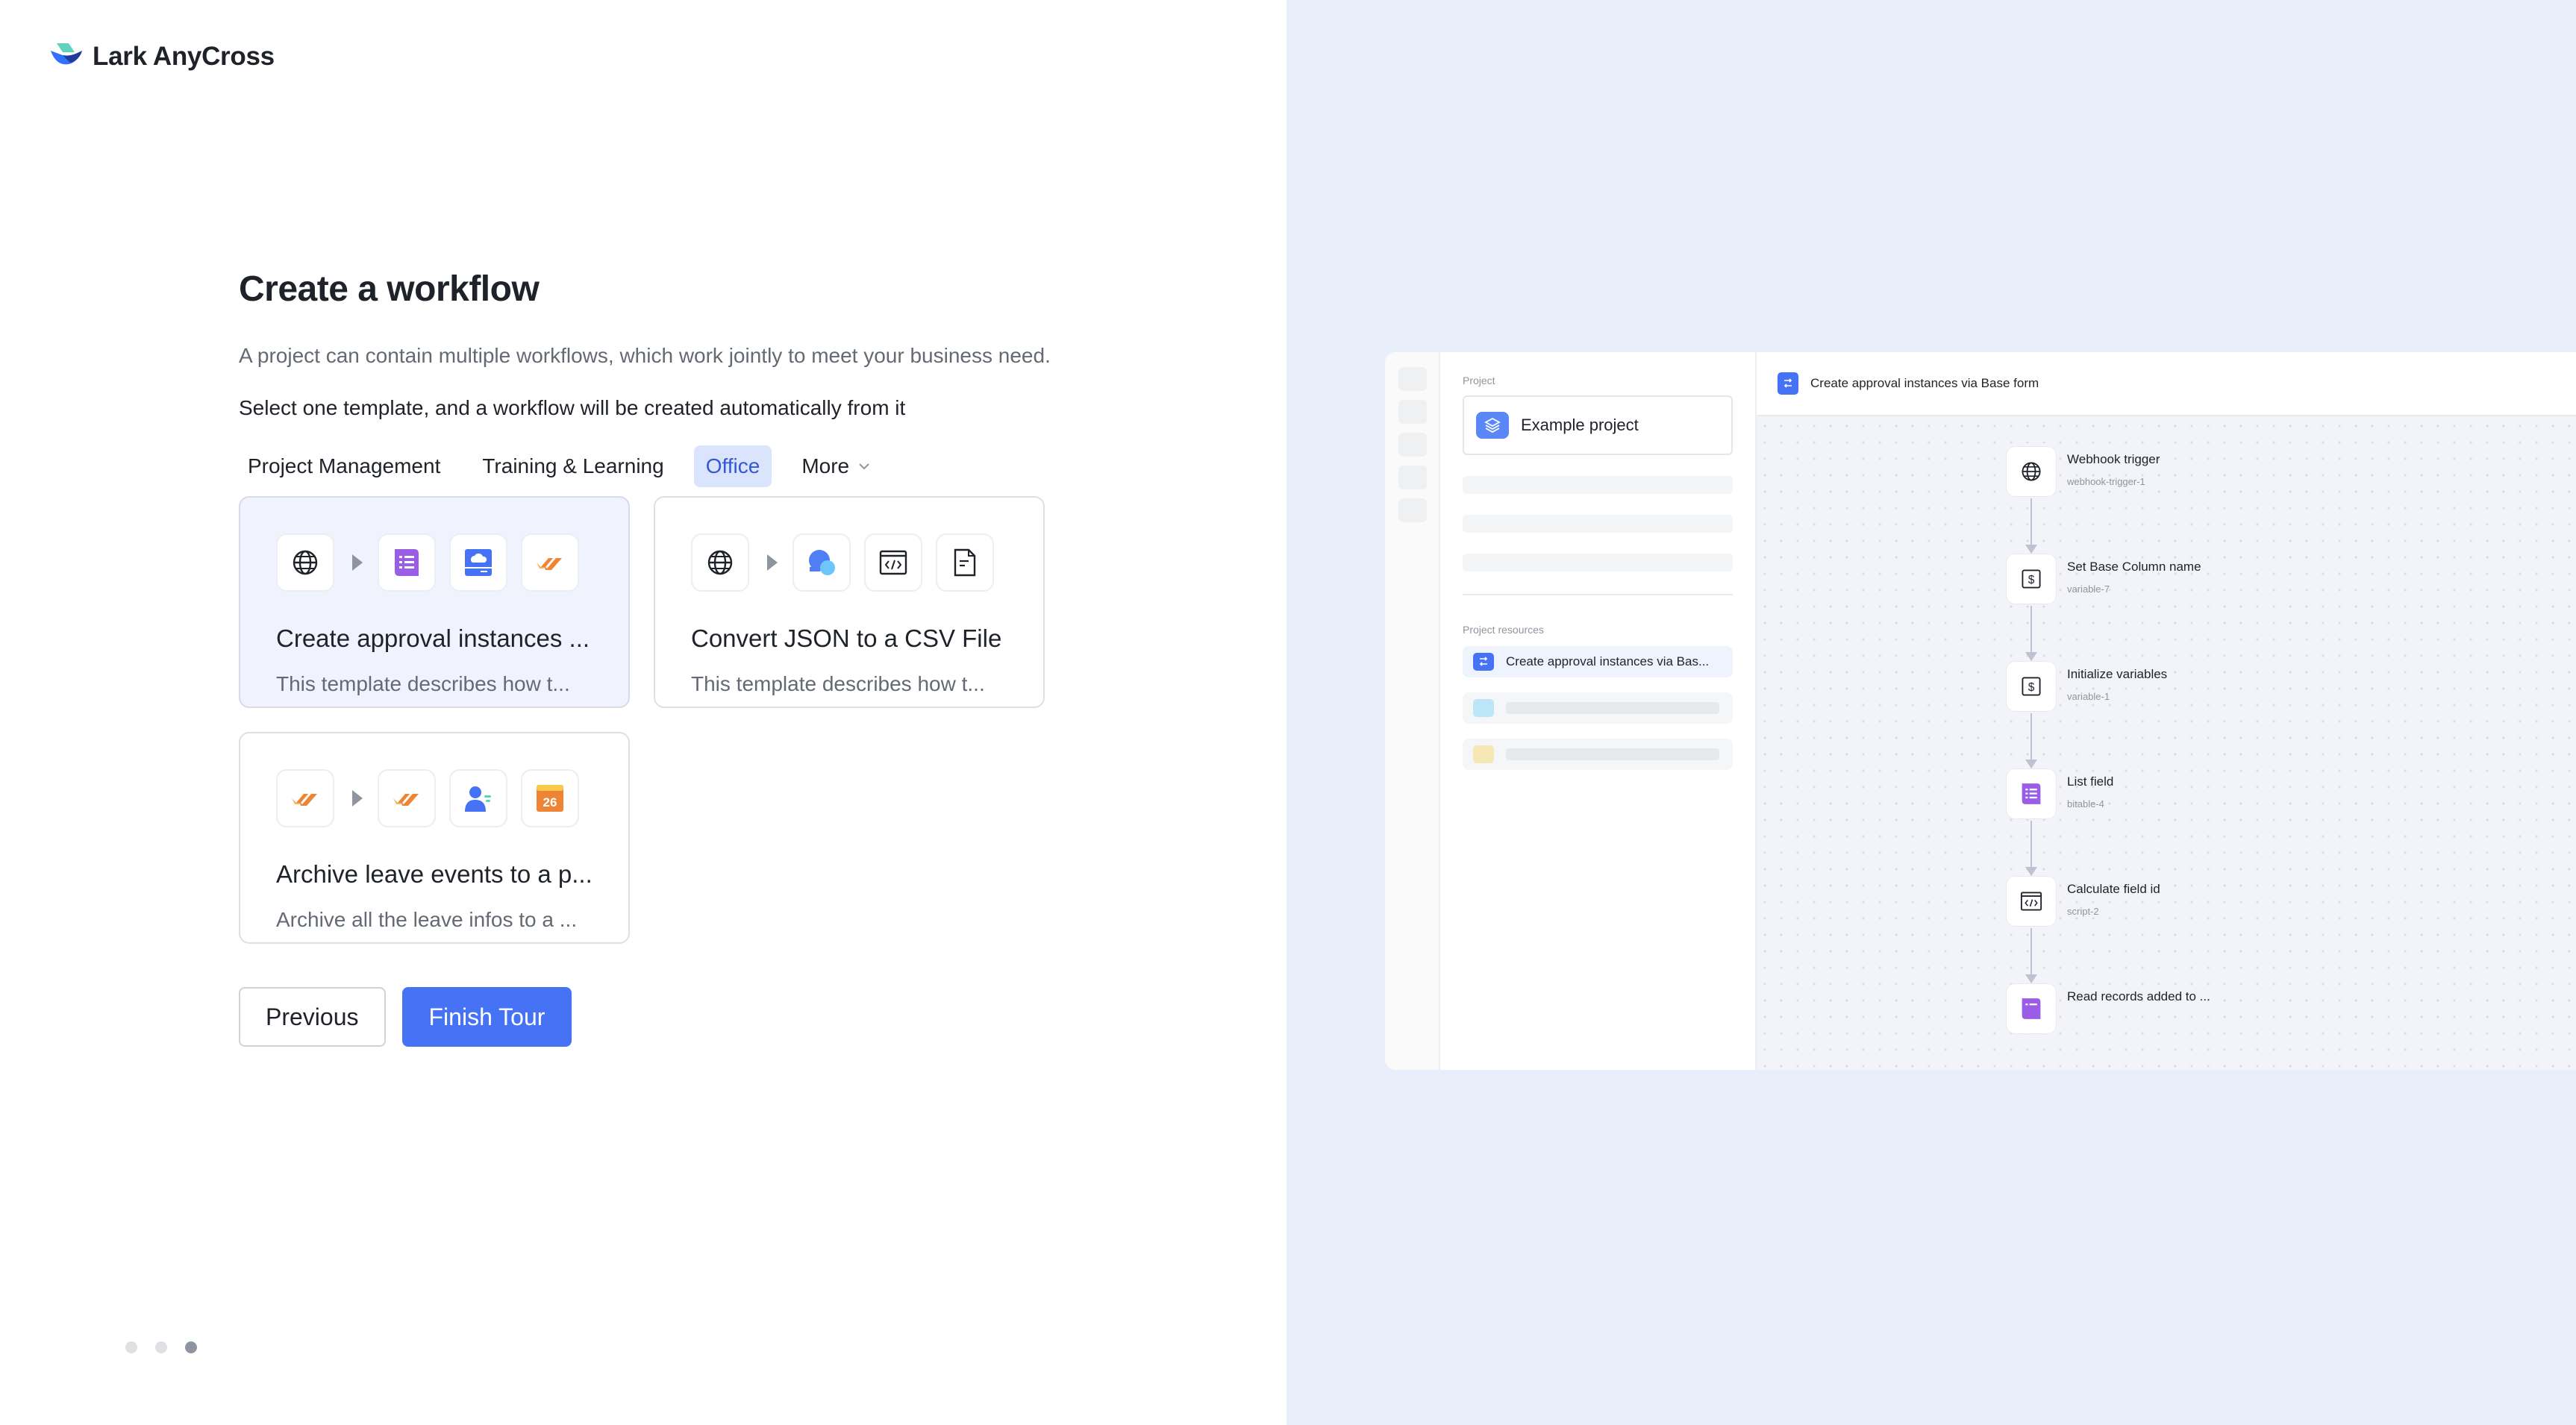 The image size is (2576, 1425). Describe the element at coordinates (1479, 380) in the screenshot. I see `project-label: Project` at that location.